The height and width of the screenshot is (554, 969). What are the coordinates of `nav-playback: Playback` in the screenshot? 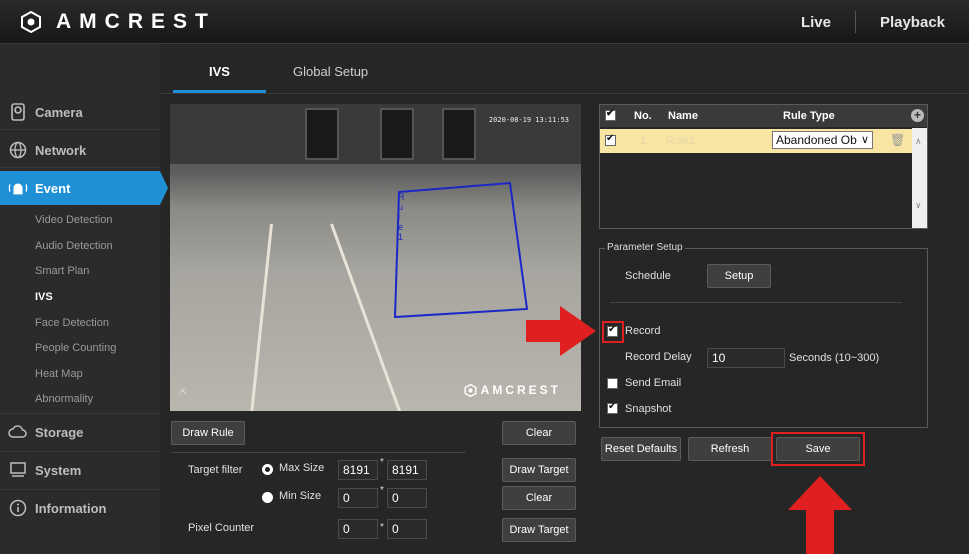 It's located at (912, 22).